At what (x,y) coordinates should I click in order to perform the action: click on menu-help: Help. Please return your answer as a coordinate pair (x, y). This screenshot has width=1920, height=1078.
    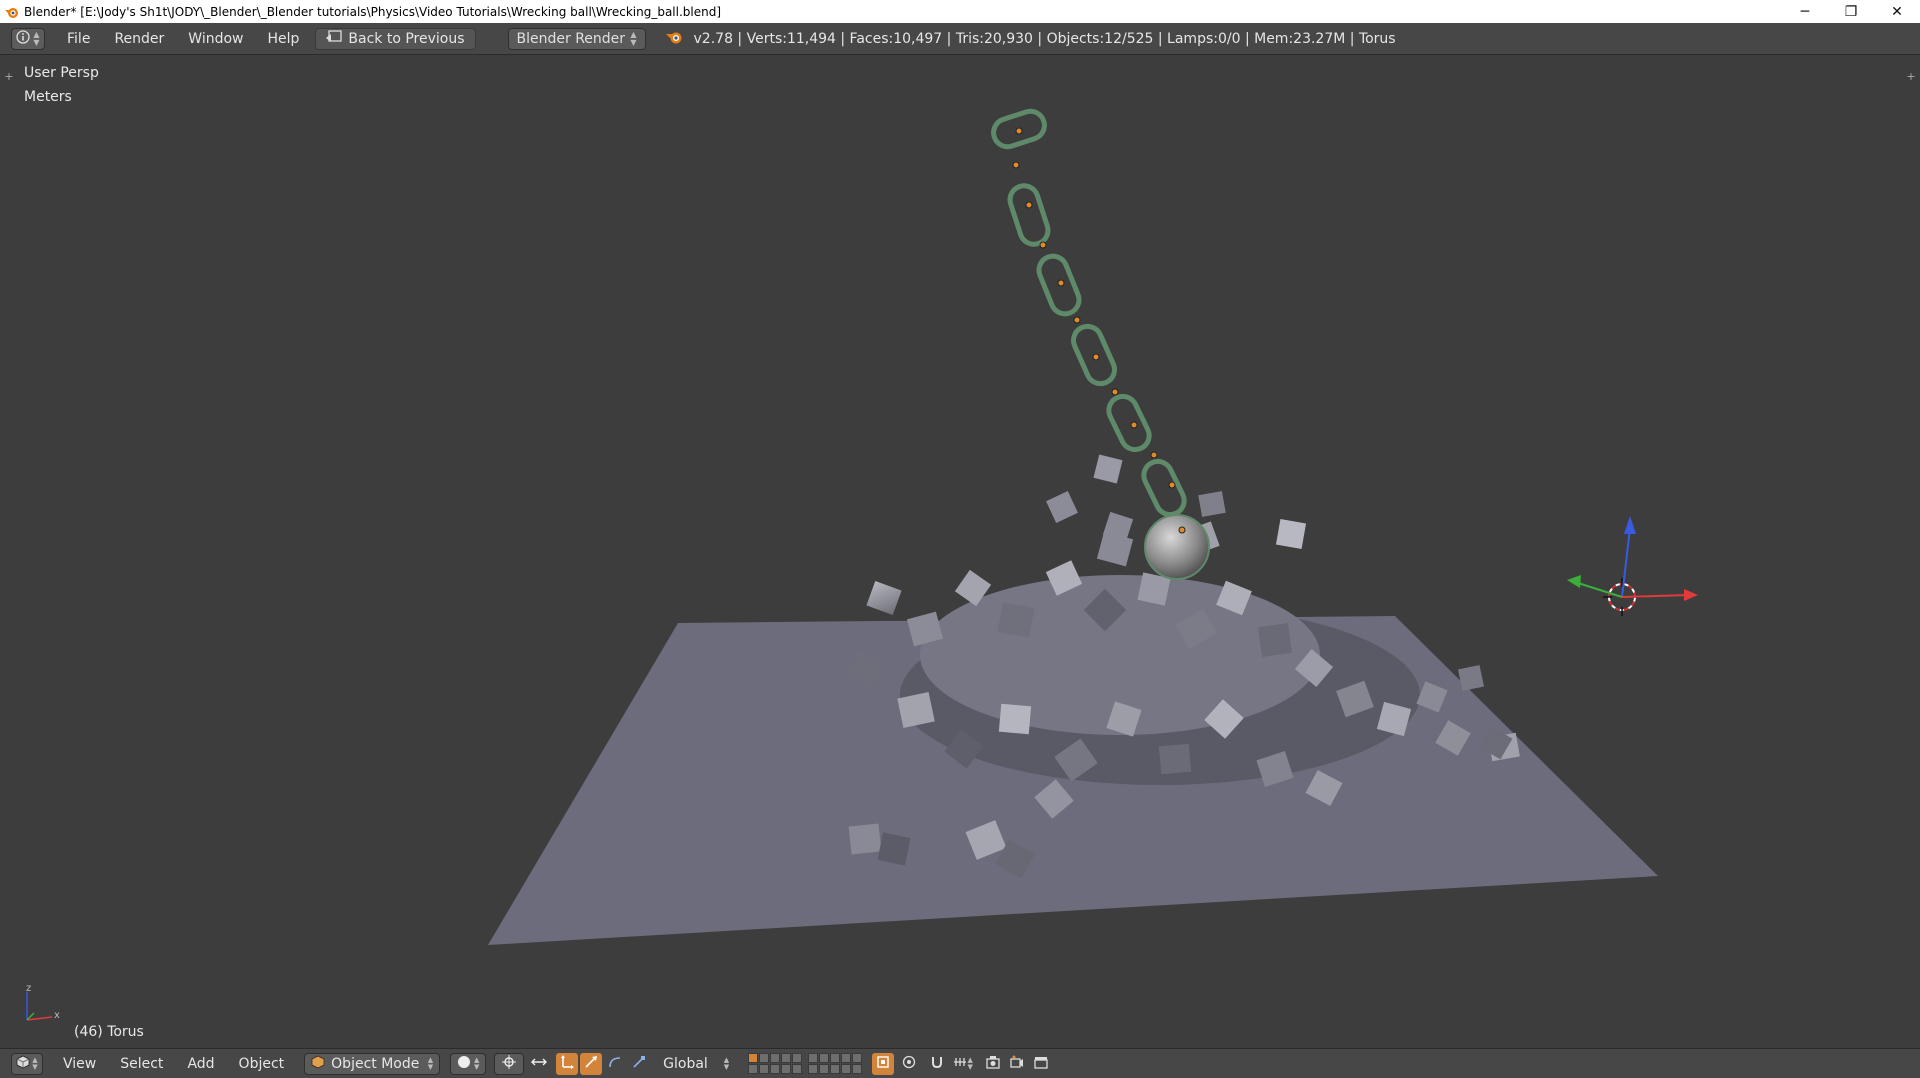
    Looking at the image, I should click on (283, 39).